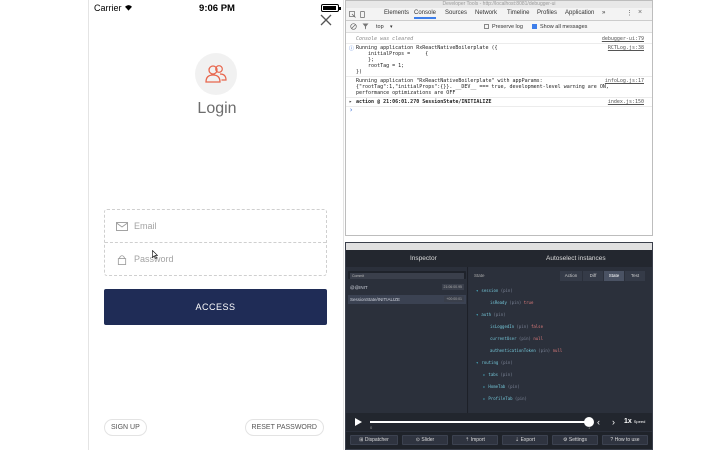 The height and width of the screenshot is (450, 720). What do you see at coordinates (547, 13) in the screenshot?
I see `tab-profiles: Profiles` at bounding box center [547, 13].